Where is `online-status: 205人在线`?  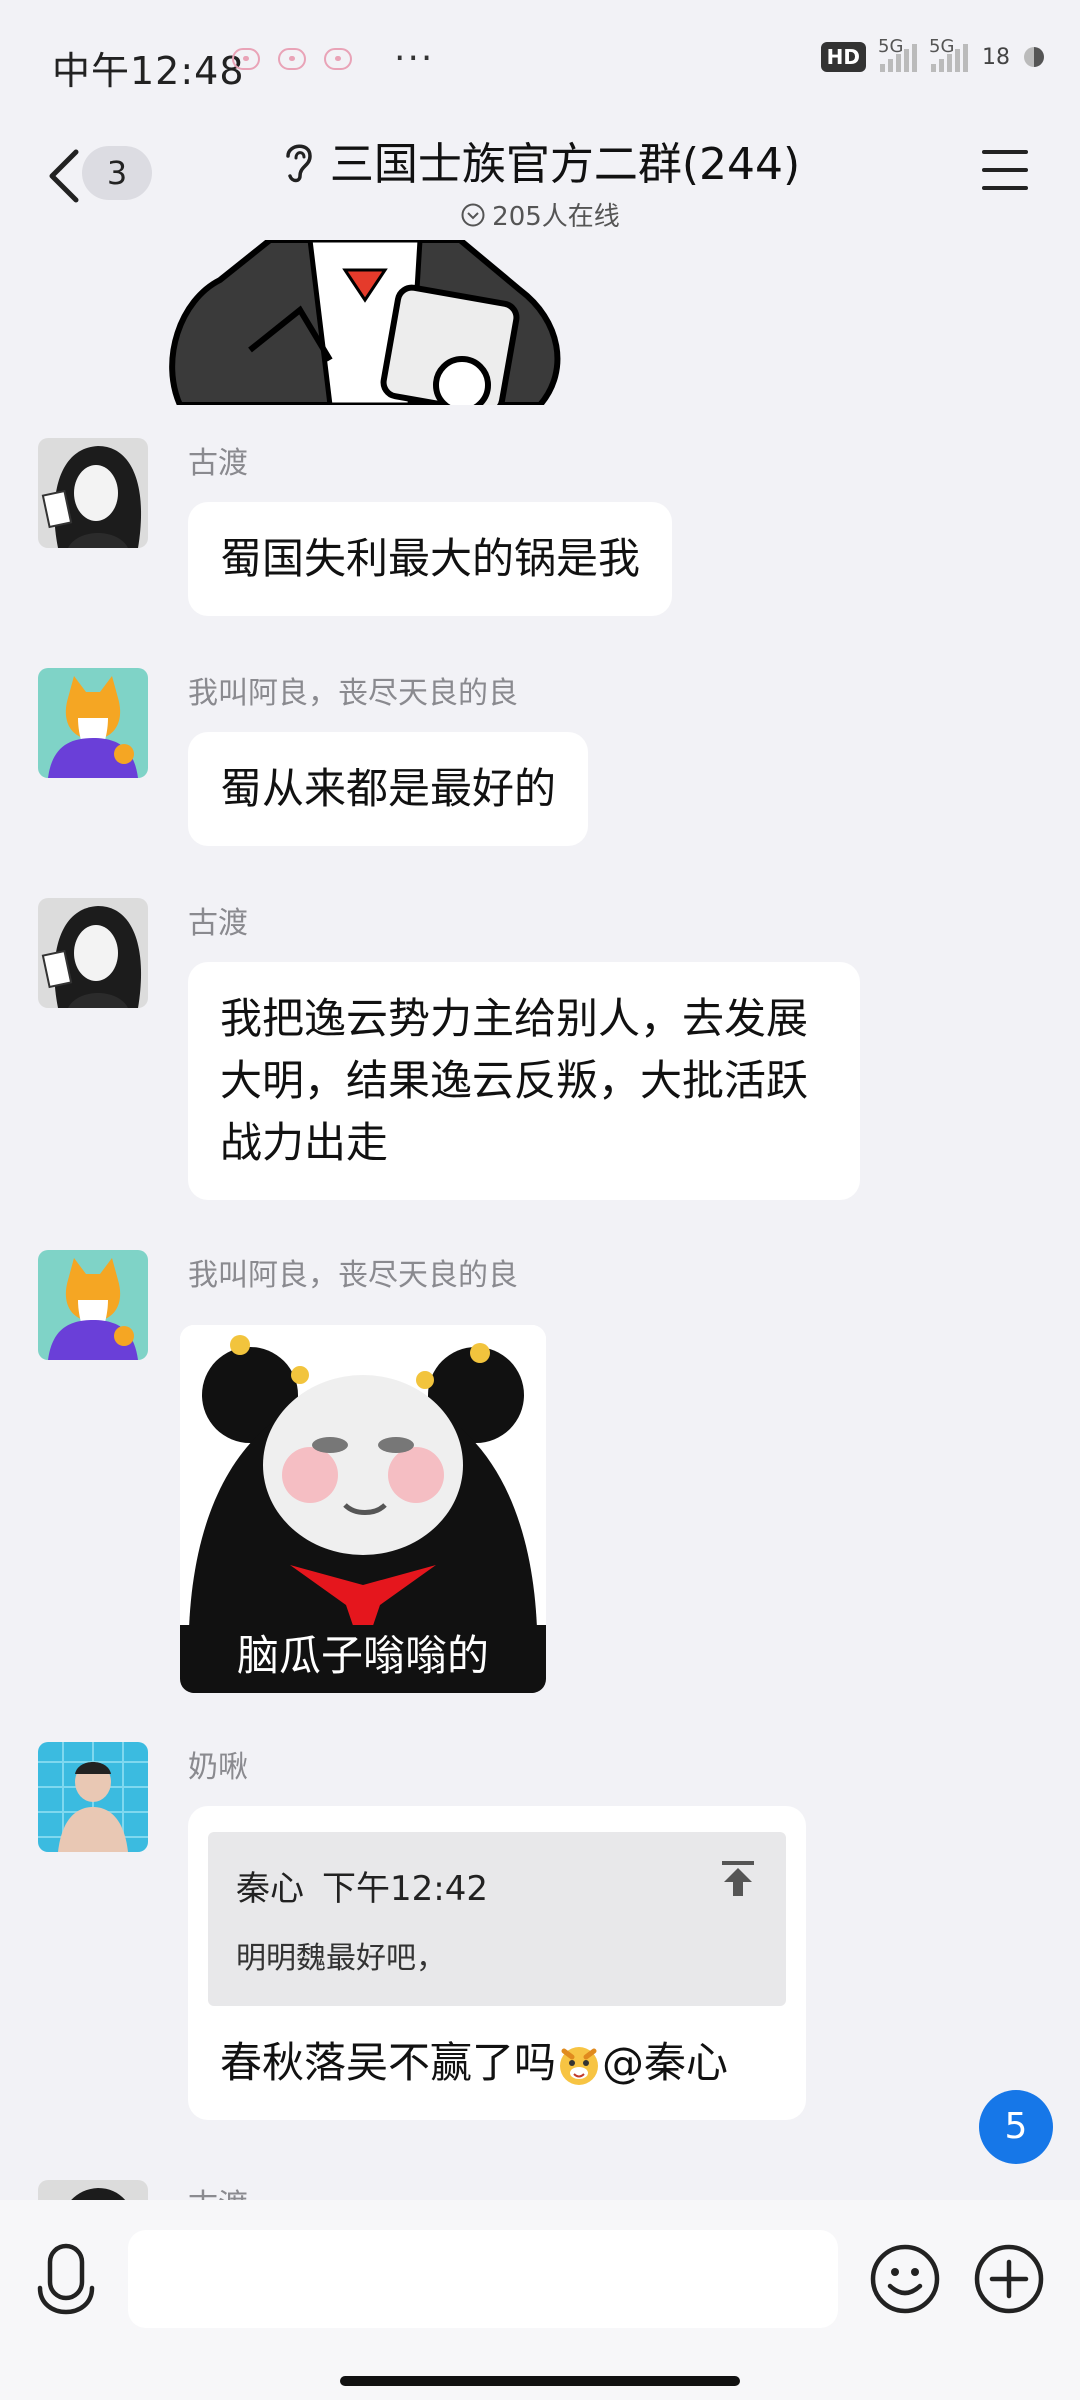
online-status: 205人在线 is located at coordinates (540, 214).